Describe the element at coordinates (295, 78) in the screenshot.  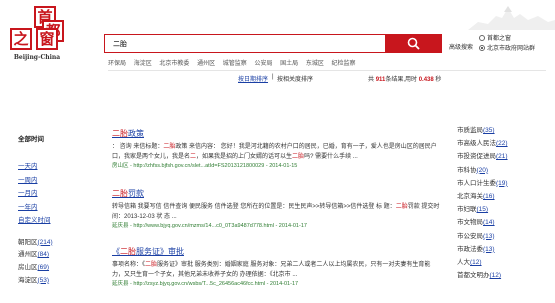
I see `sort-by-relevance: 按相关度排序` at that location.